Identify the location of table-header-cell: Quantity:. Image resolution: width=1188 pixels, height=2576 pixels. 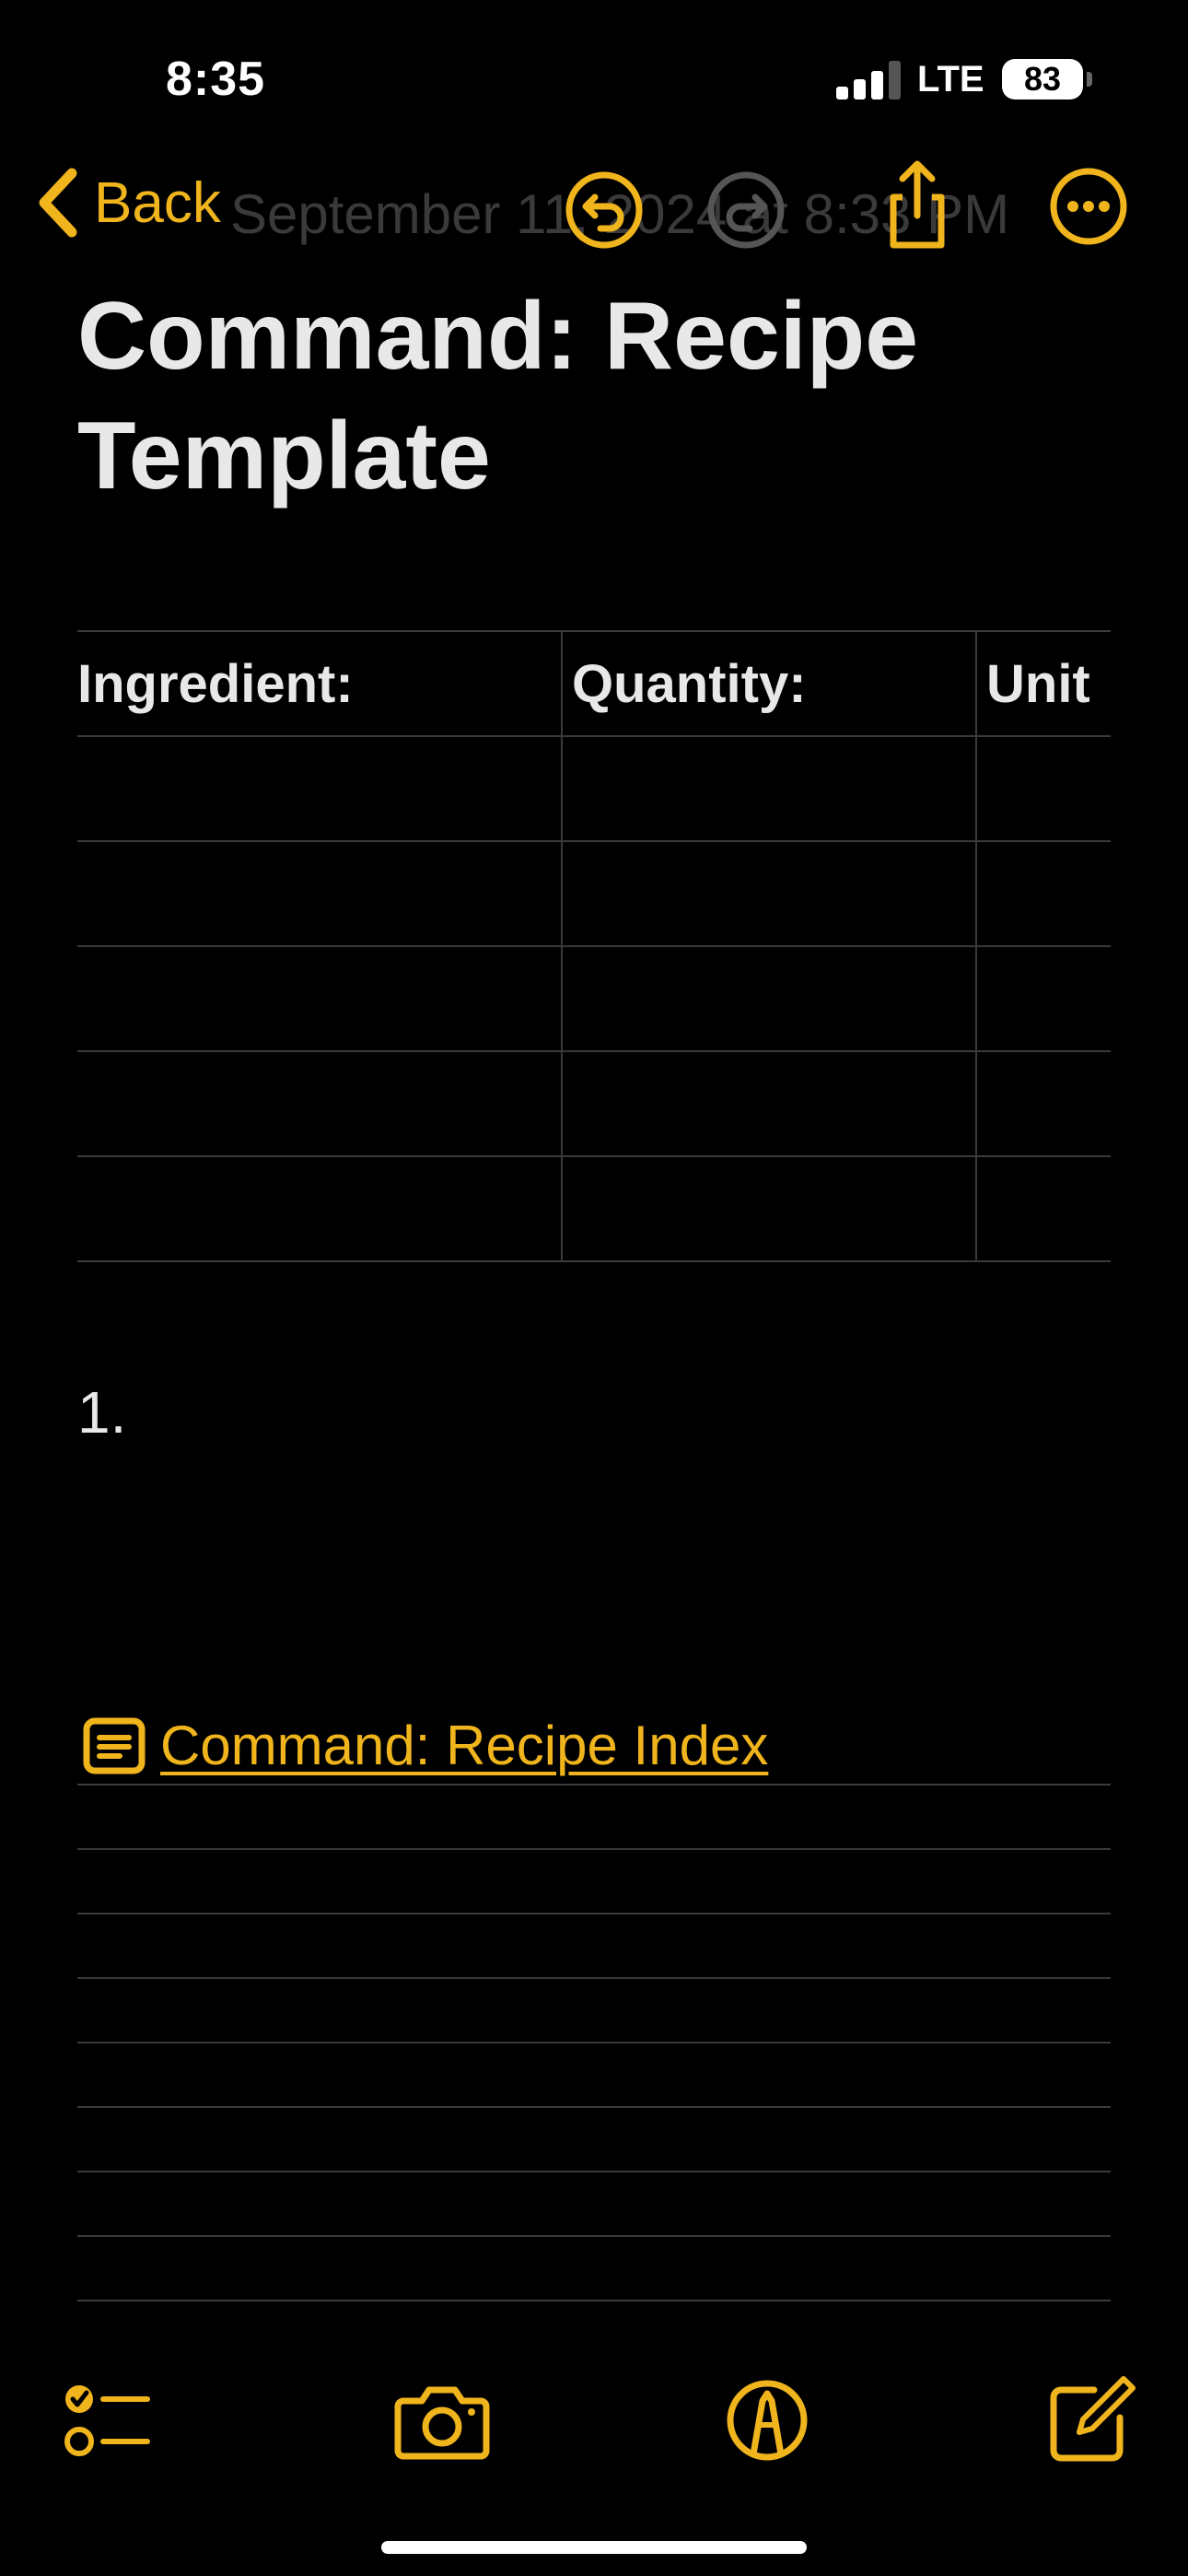
(770, 684).